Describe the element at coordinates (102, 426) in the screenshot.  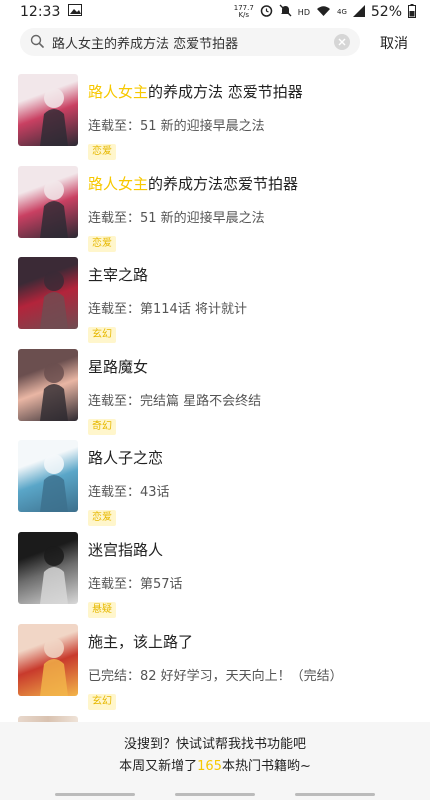
I see `genre-tag: 奇幻` at that location.